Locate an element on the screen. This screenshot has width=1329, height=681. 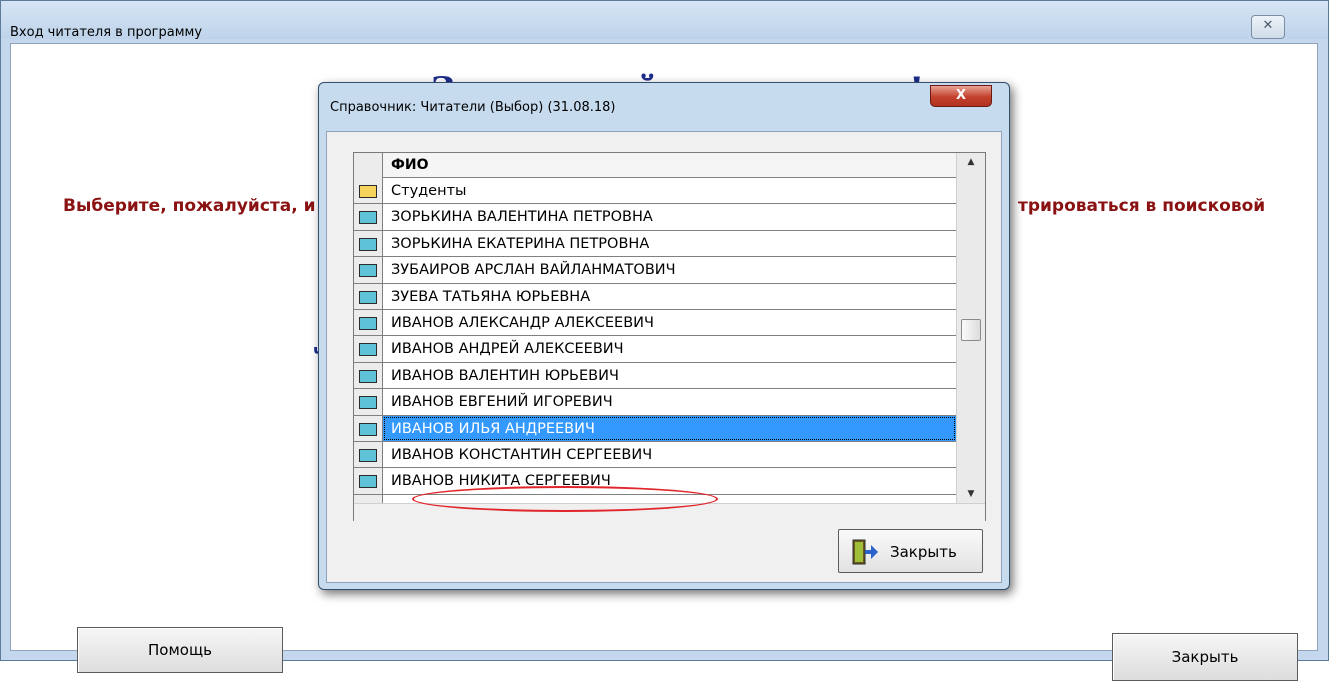
scroll-down-arrow-icon: ▼ is located at coordinates (971, 494).